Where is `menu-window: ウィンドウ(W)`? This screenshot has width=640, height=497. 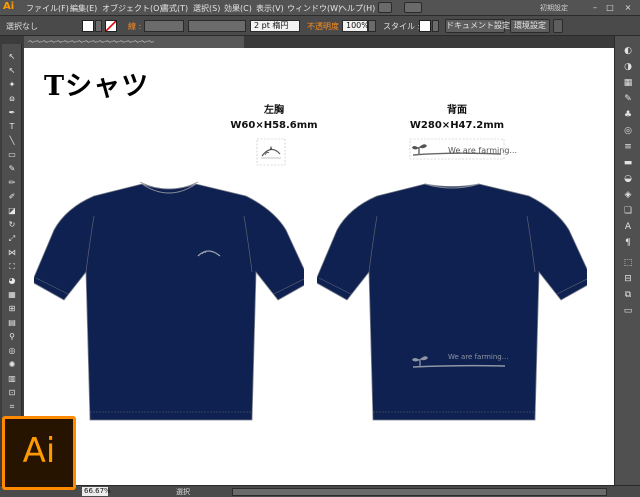
menu-window: ウィンドウ(W) is located at coordinates (314, 8).